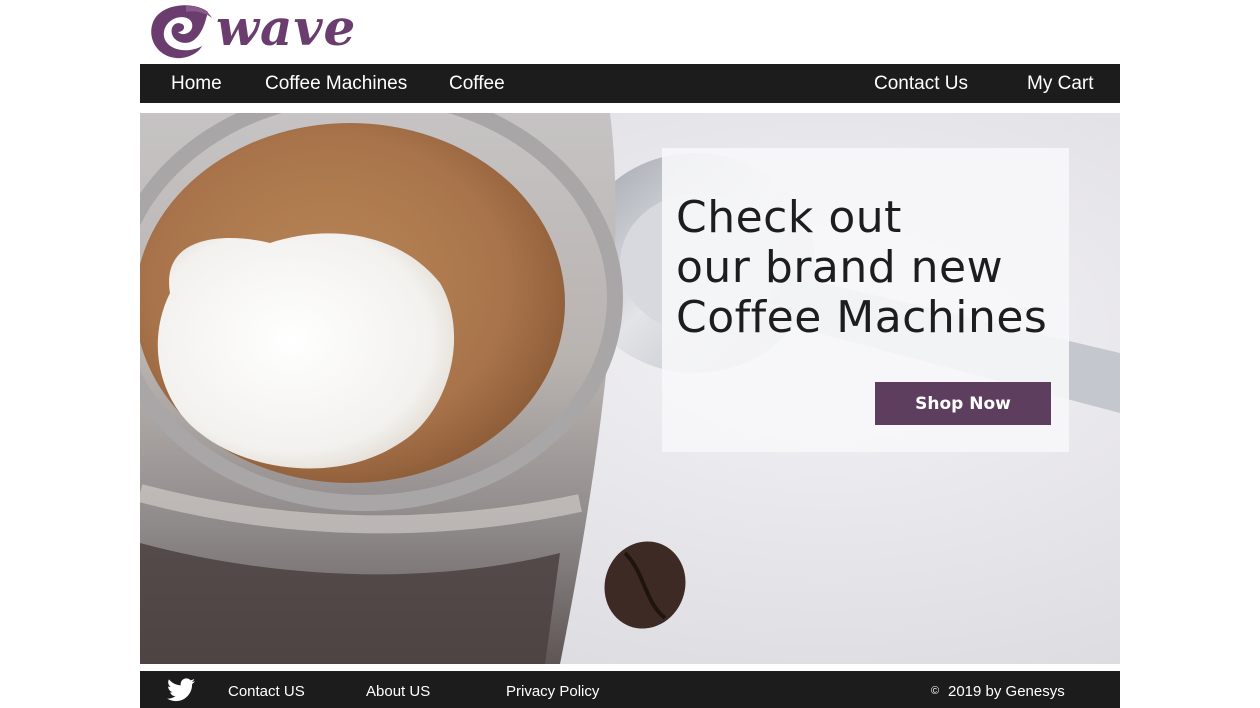 This screenshot has height=708, width=1260. What do you see at coordinates (398, 689) in the screenshot?
I see `footer-about-link: About US` at bounding box center [398, 689].